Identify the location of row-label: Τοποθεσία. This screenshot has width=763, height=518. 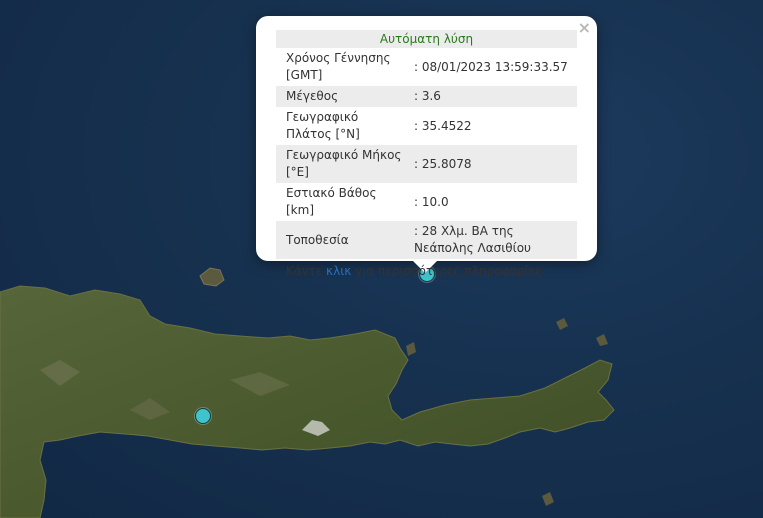
(343, 240).